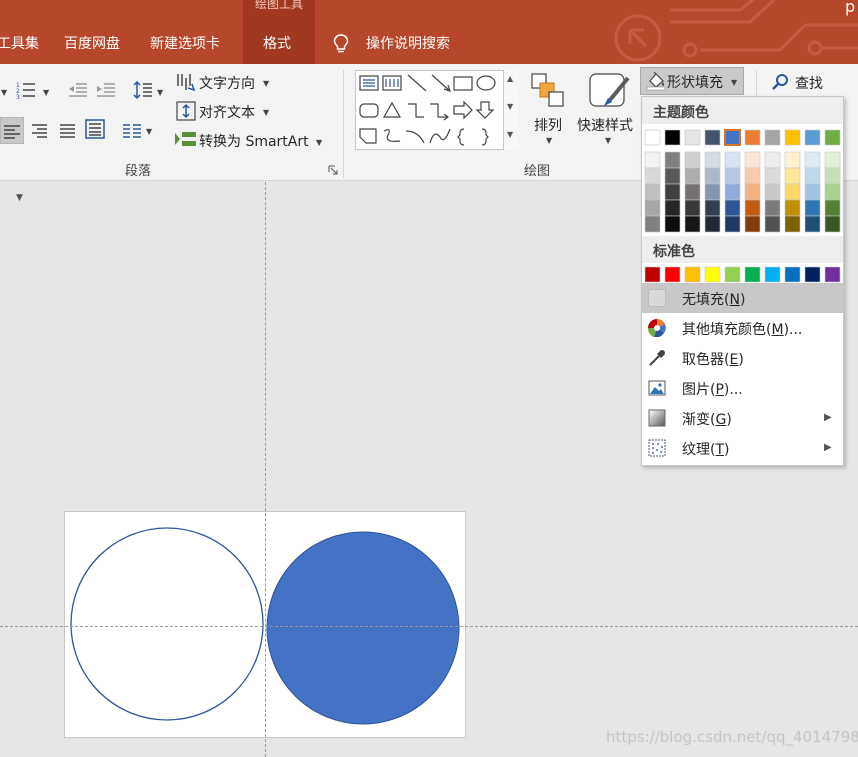 This screenshot has width=858, height=757. Describe the element at coordinates (714, 300) in the screenshot. I see `no-fill-label: 无填充(N)` at that location.